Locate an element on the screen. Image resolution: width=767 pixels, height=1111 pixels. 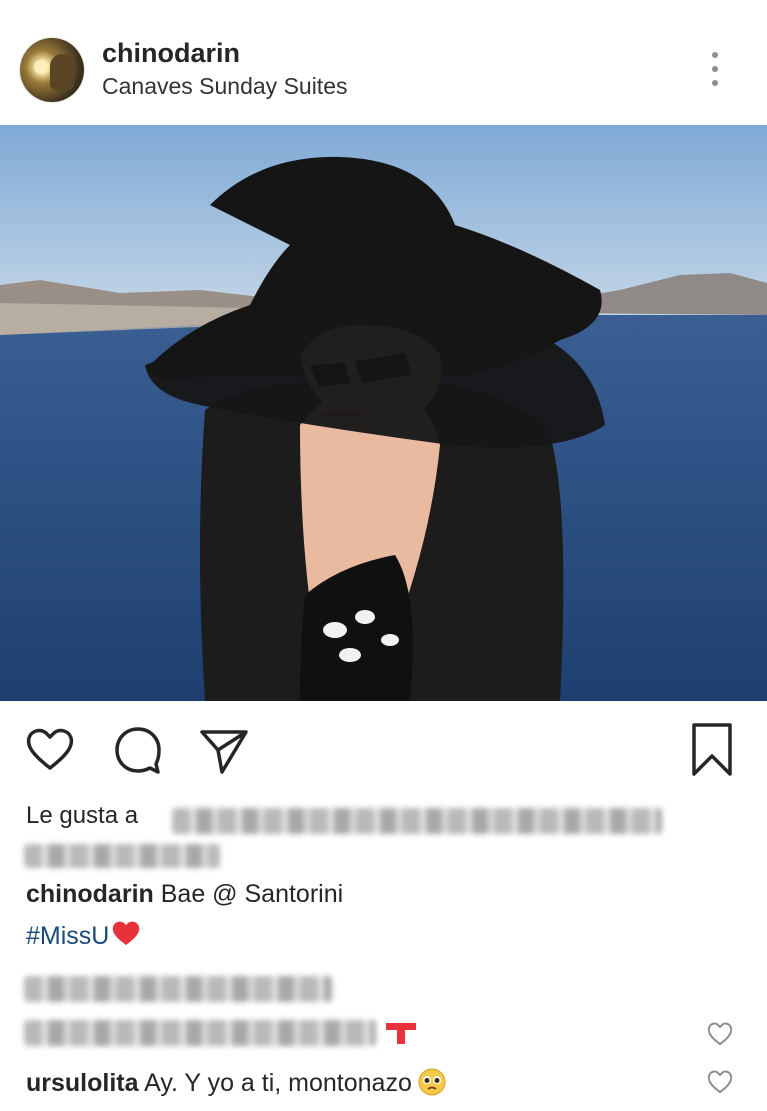
comment-row: ursulolita Ay. Y yo a ti, montonazo is located at coordinates (236, 1083).